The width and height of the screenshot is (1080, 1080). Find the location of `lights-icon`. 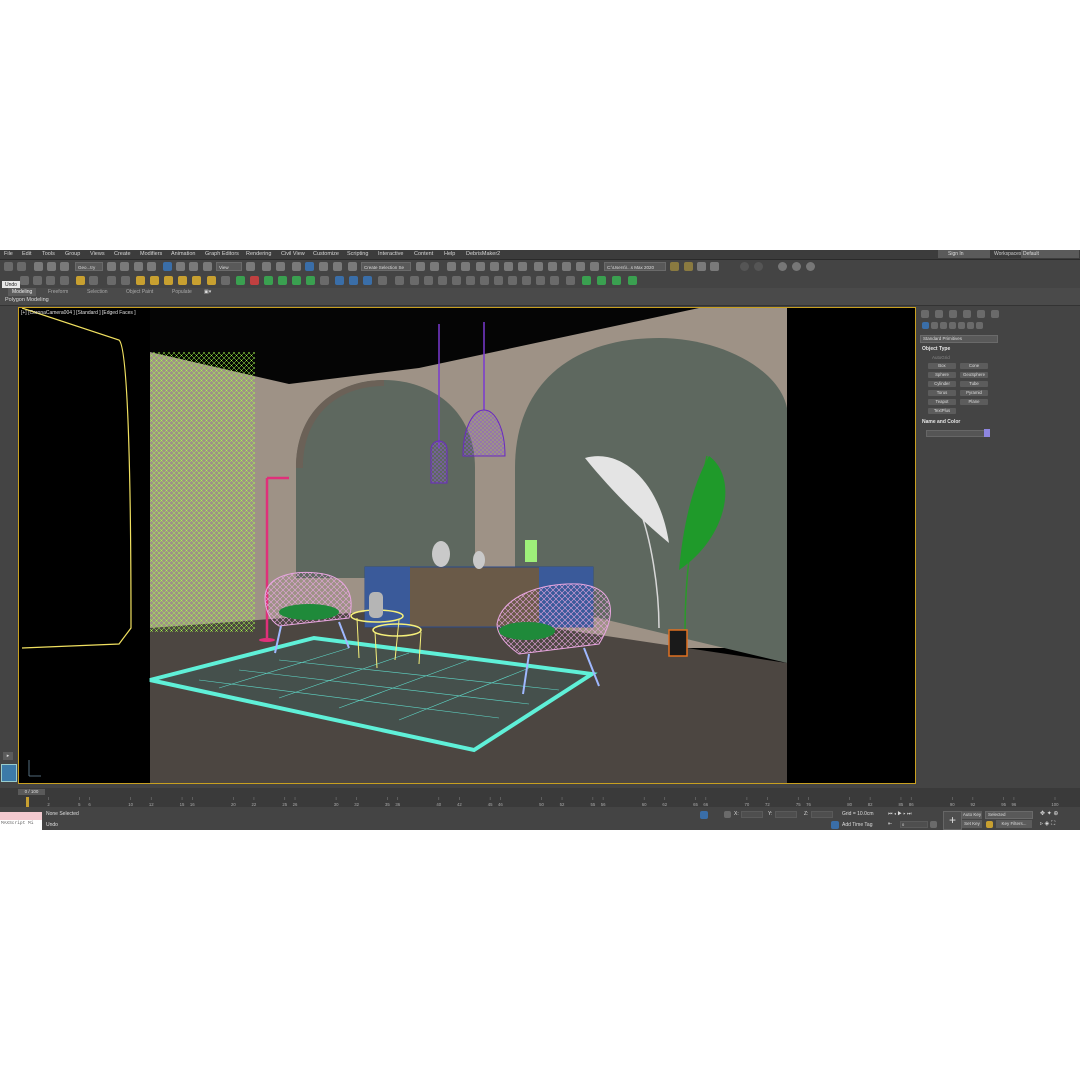

lights-icon is located at coordinates (943, 325).